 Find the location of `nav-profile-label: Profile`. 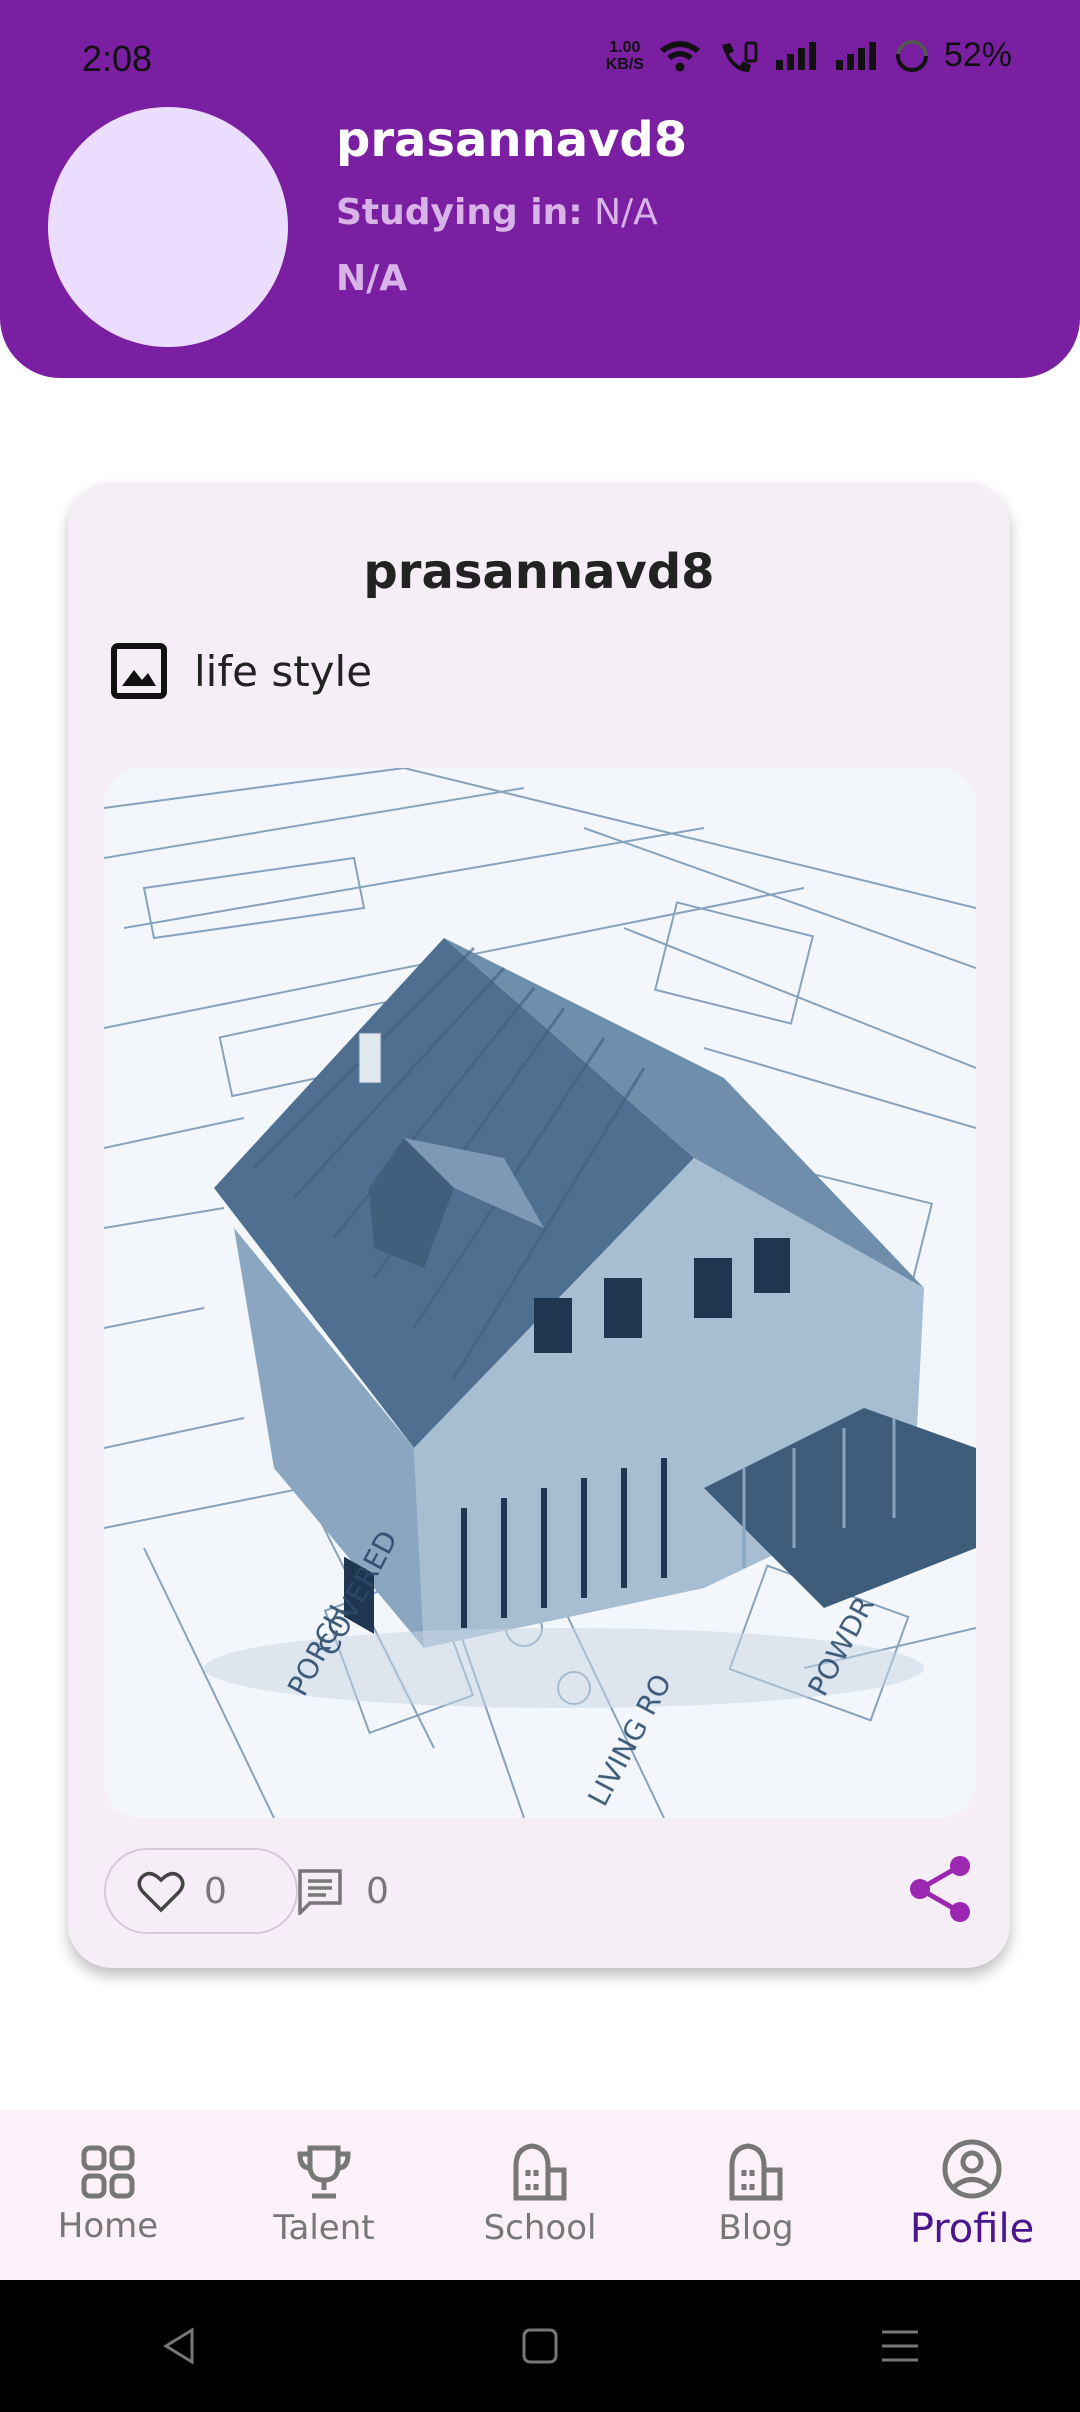

nav-profile-label: Profile is located at coordinates (972, 2229).